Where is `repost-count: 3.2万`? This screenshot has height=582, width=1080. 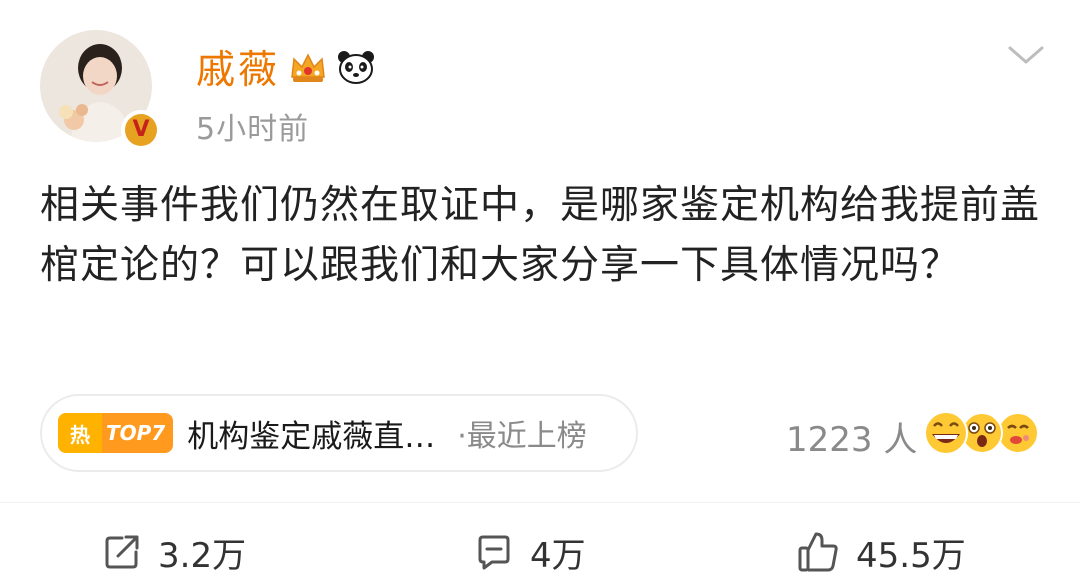
repost-count: 3.2万 is located at coordinates (202, 555).